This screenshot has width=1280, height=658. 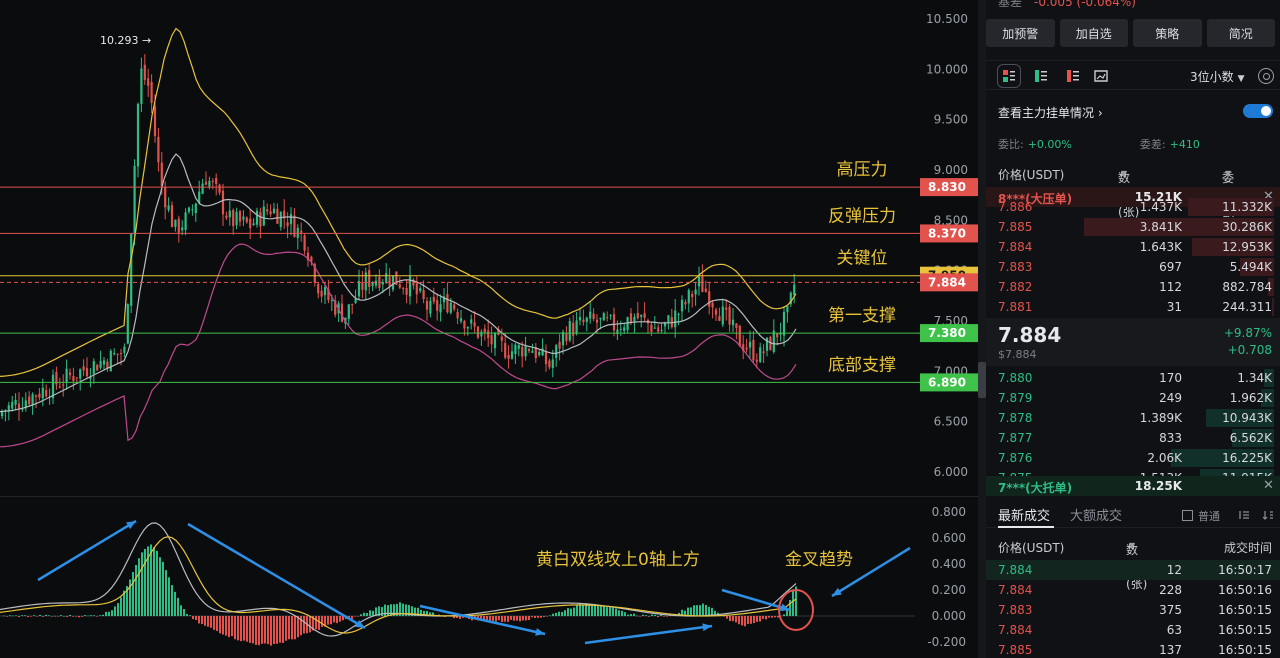 What do you see at coordinates (1073, 76) in the screenshot?
I see `asks-only-view-icon` at bounding box center [1073, 76].